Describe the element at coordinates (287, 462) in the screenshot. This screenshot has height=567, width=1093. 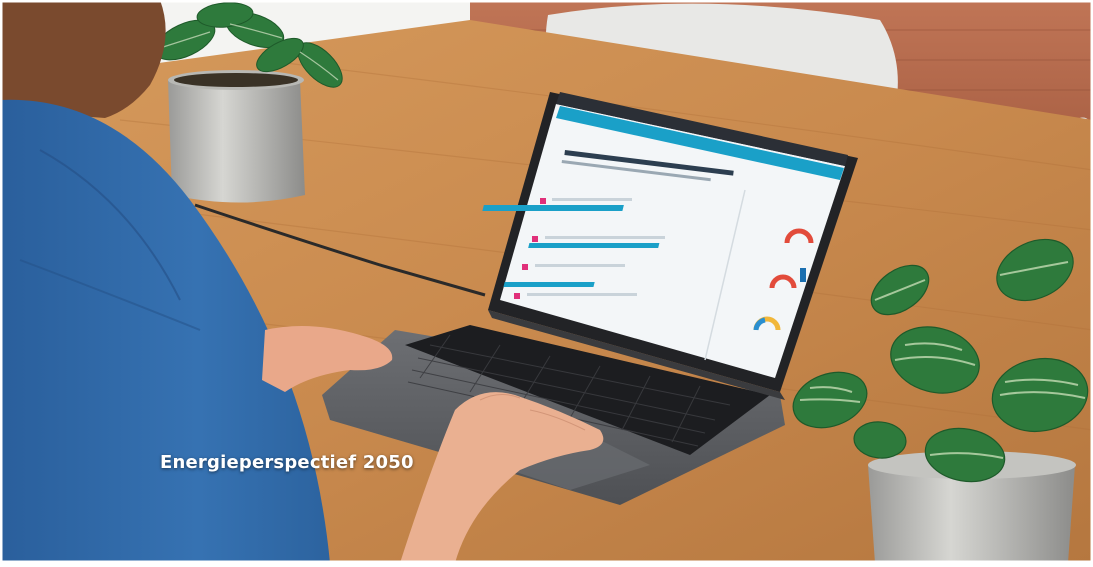
I see `photo-caption: Energieperspectief 2050` at that location.